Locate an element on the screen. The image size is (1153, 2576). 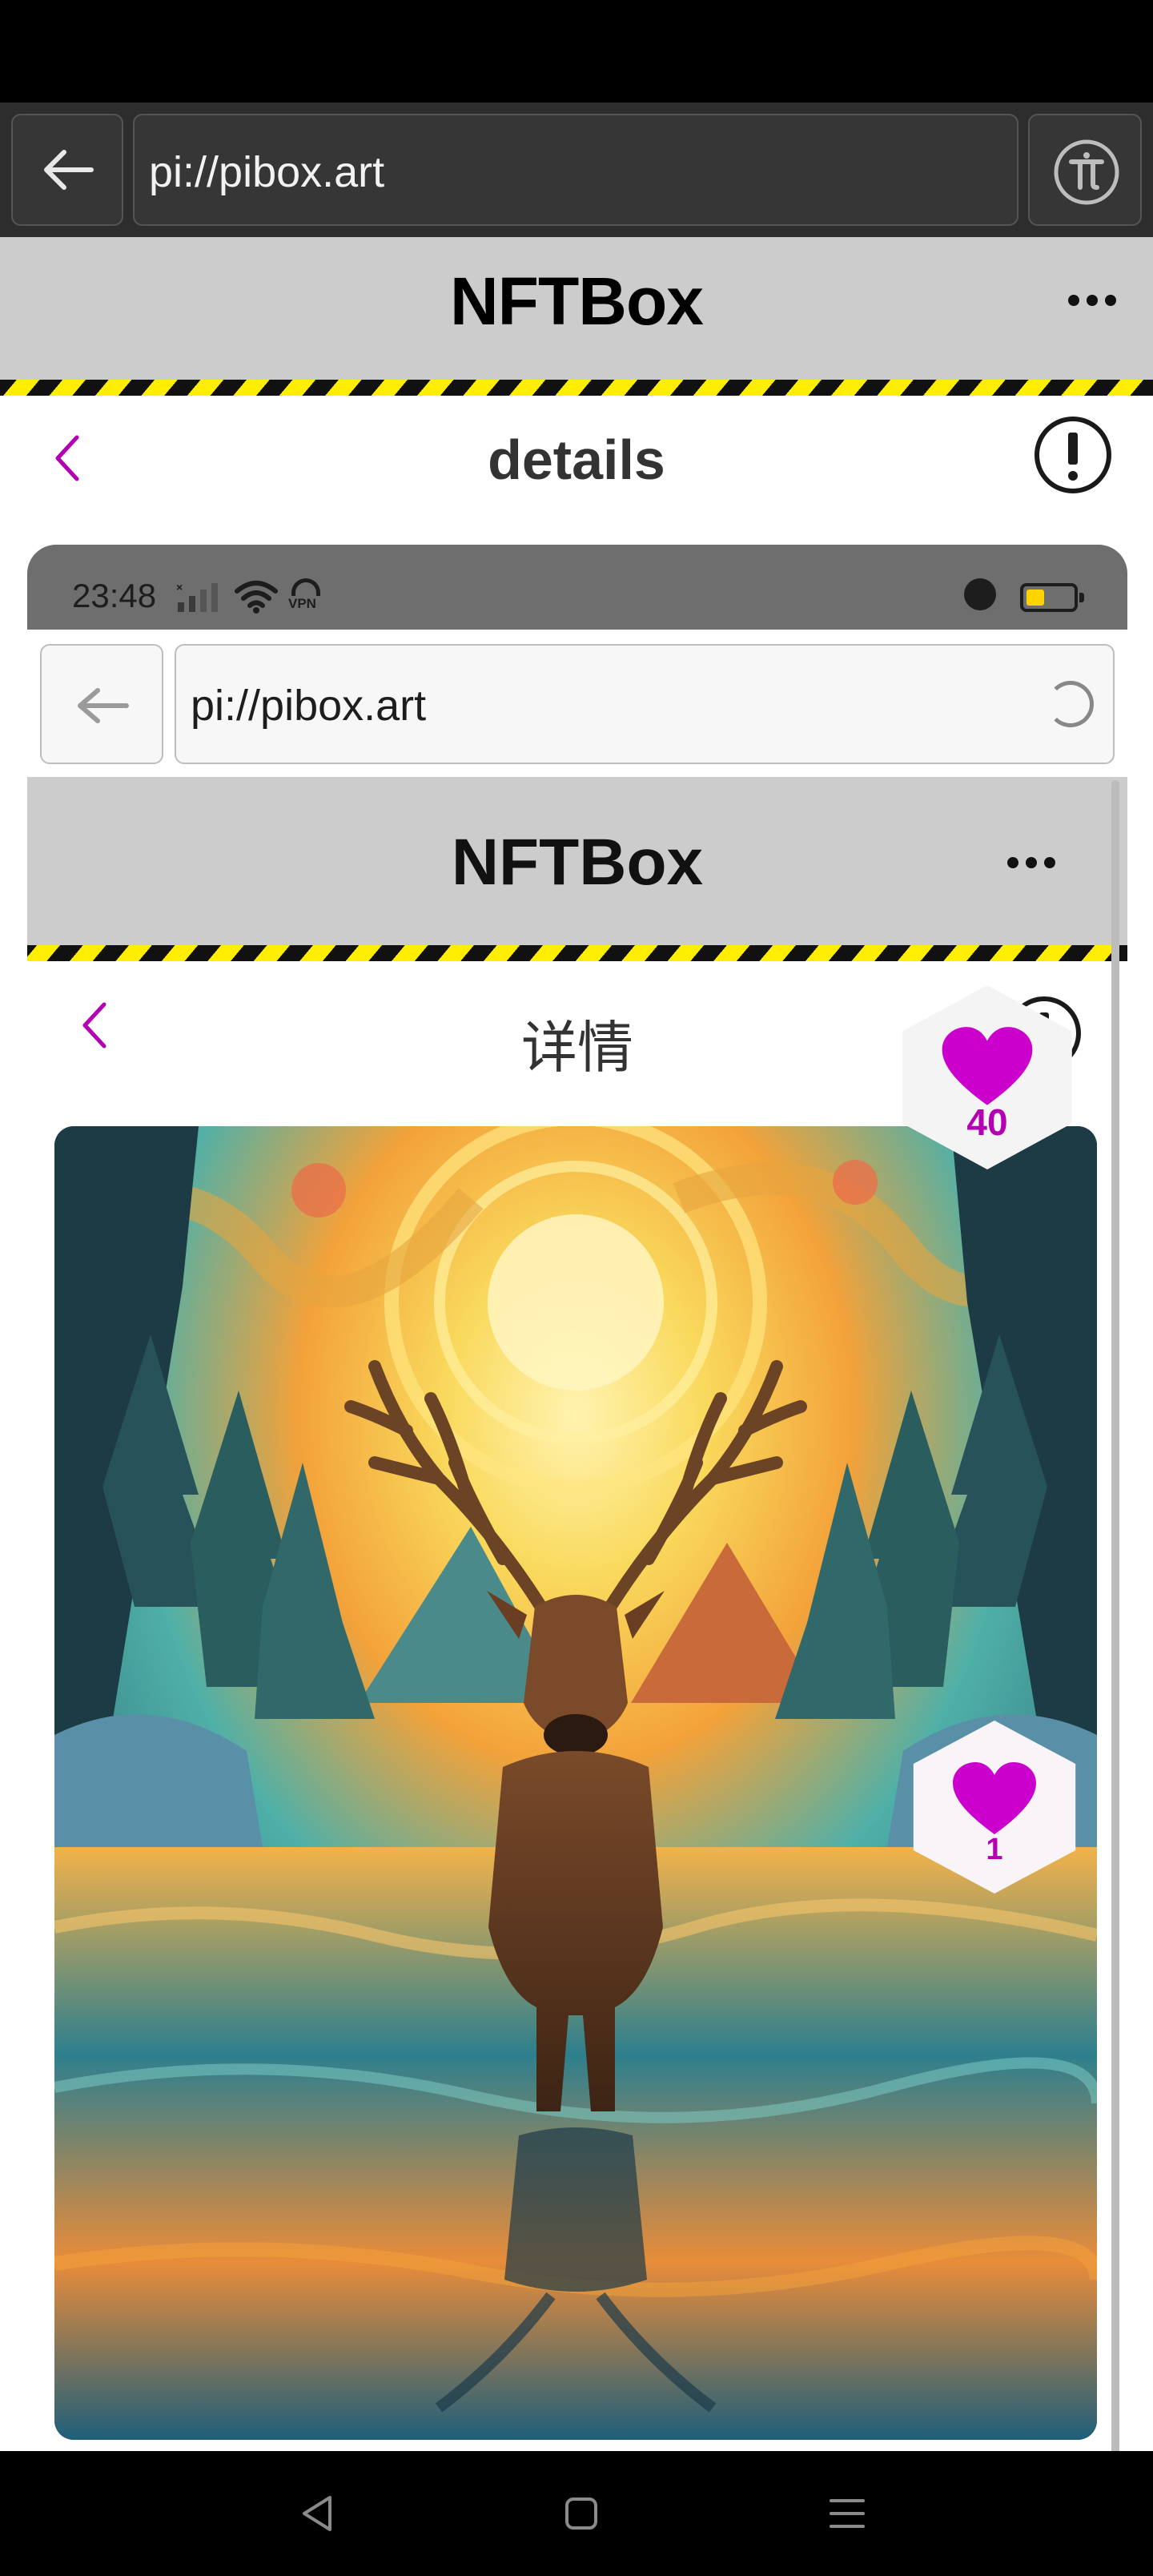
system-navigation-bar is located at coordinates (576, 2513).